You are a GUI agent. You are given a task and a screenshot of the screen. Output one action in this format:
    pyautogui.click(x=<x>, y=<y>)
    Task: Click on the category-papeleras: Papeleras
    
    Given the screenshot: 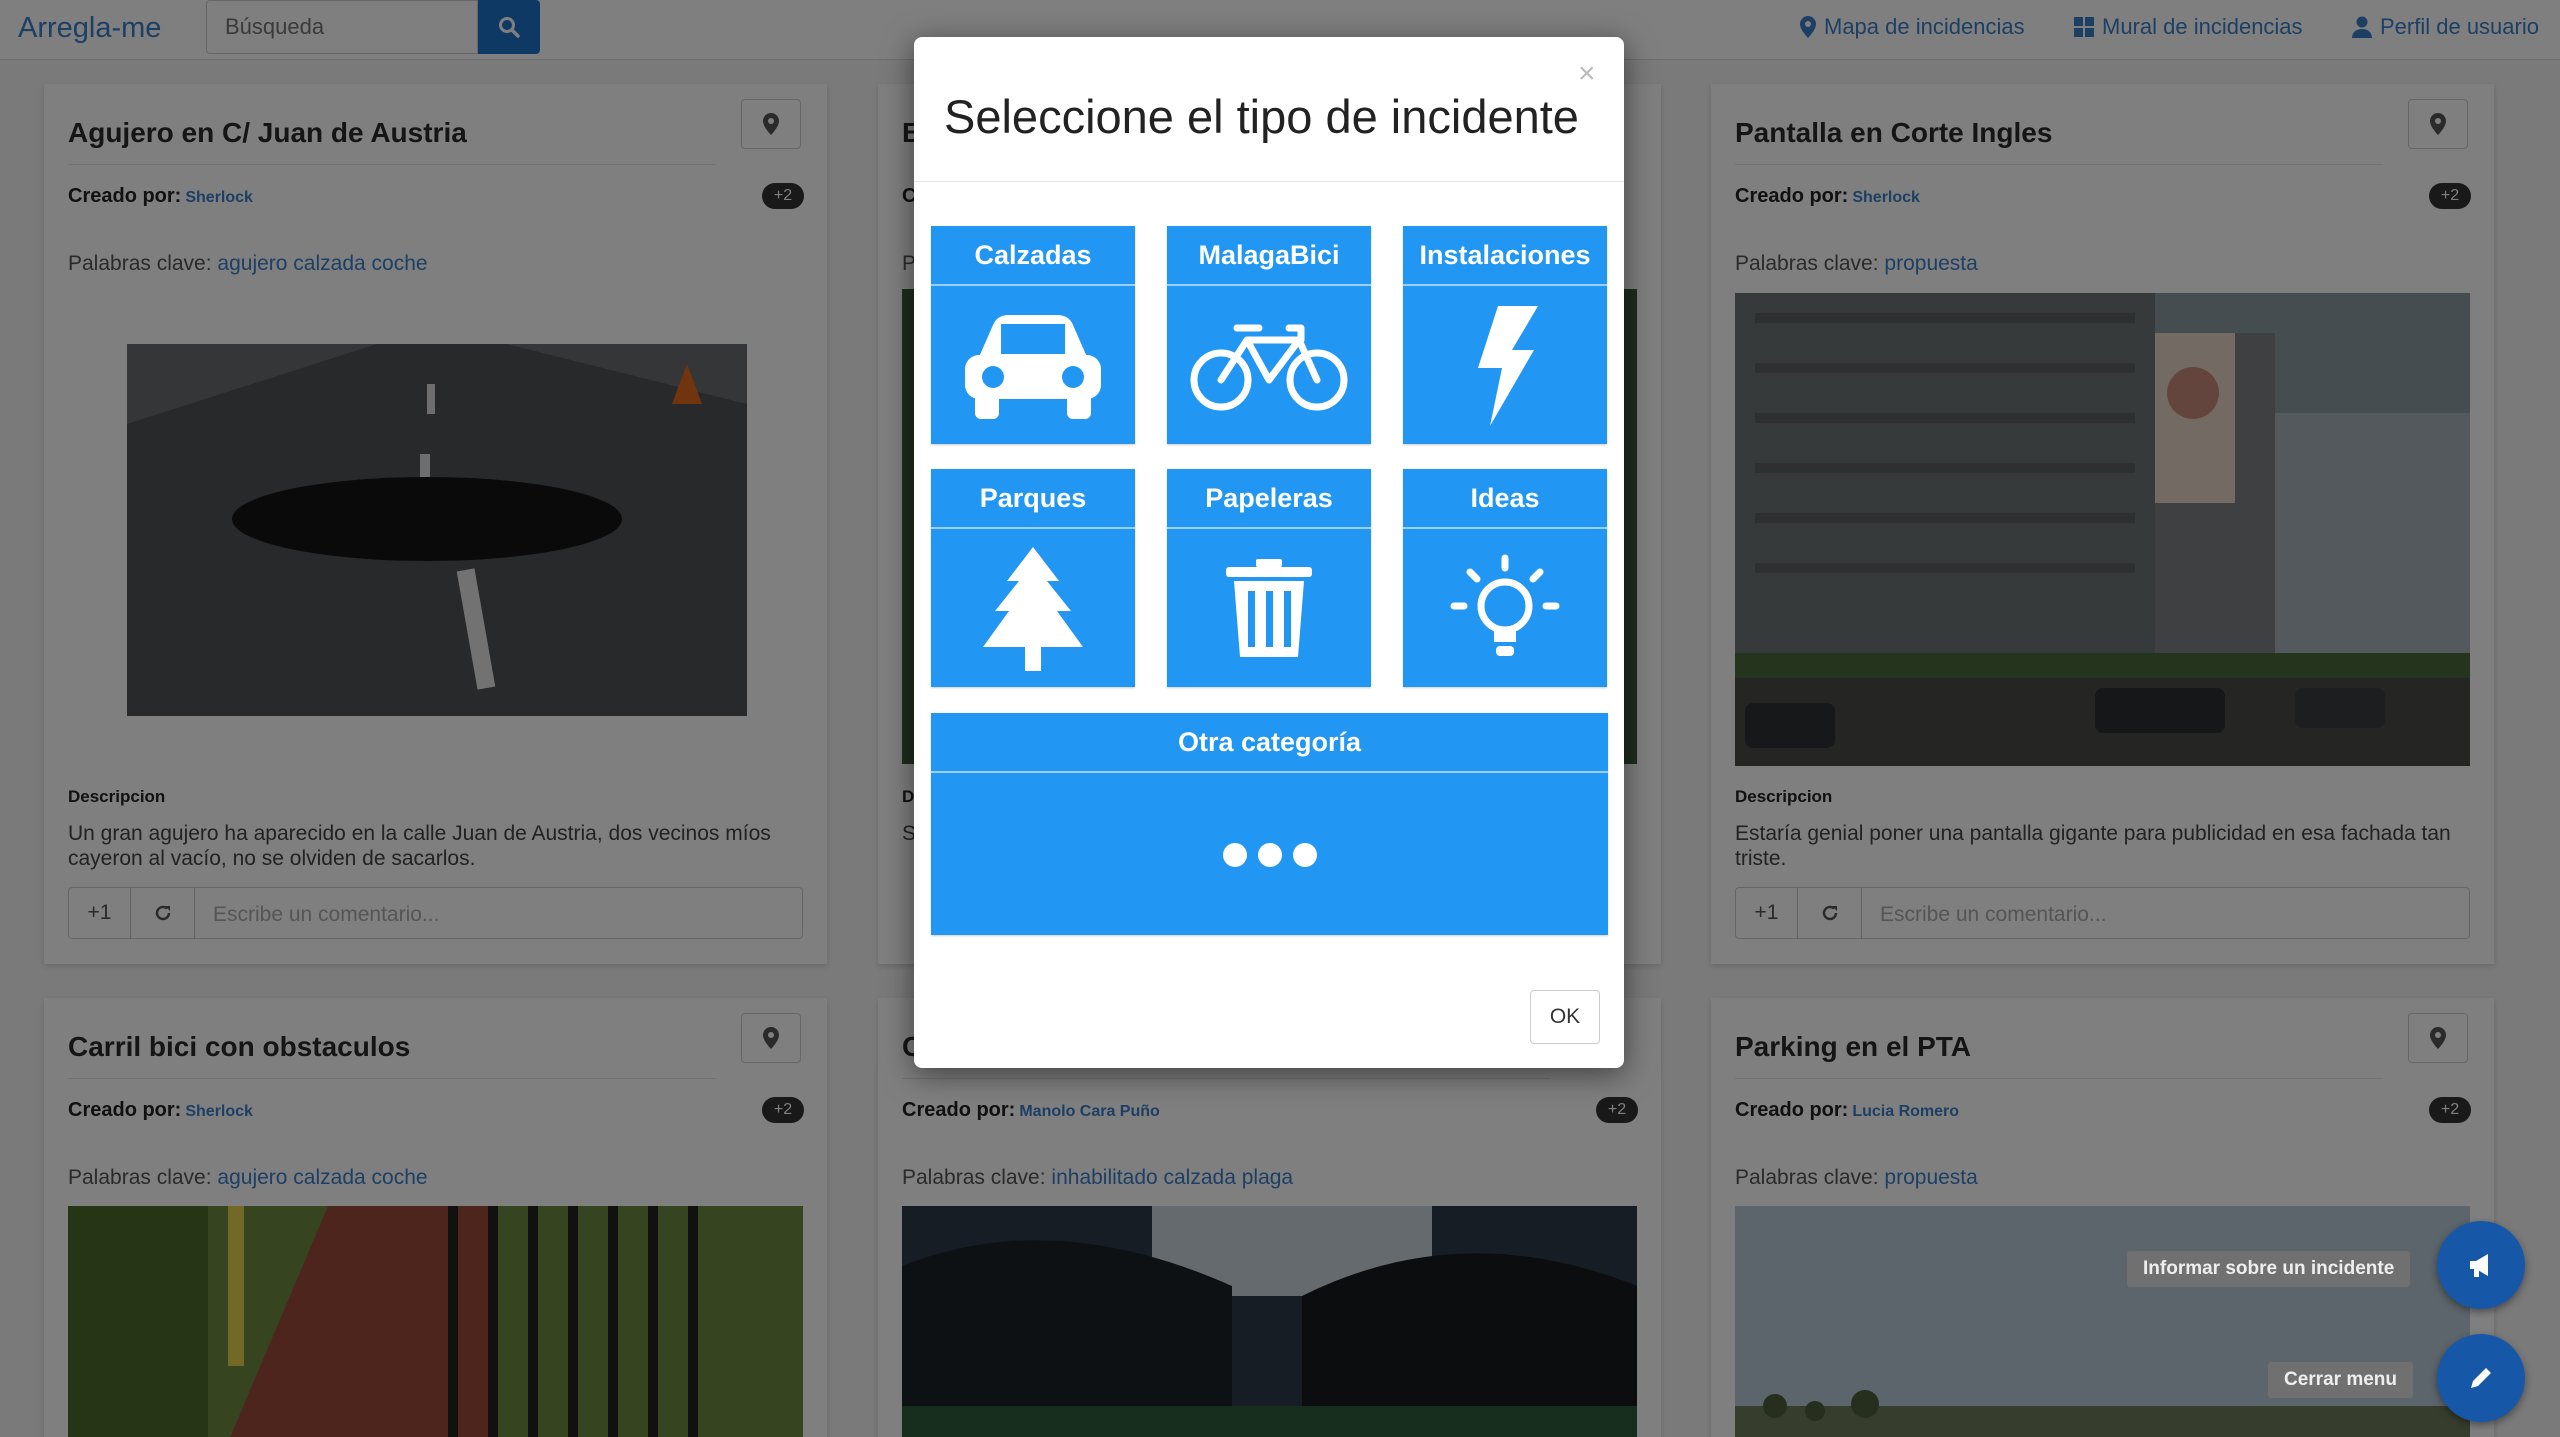 What is the action you would take?
    pyautogui.click(x=1269, y=578)
    